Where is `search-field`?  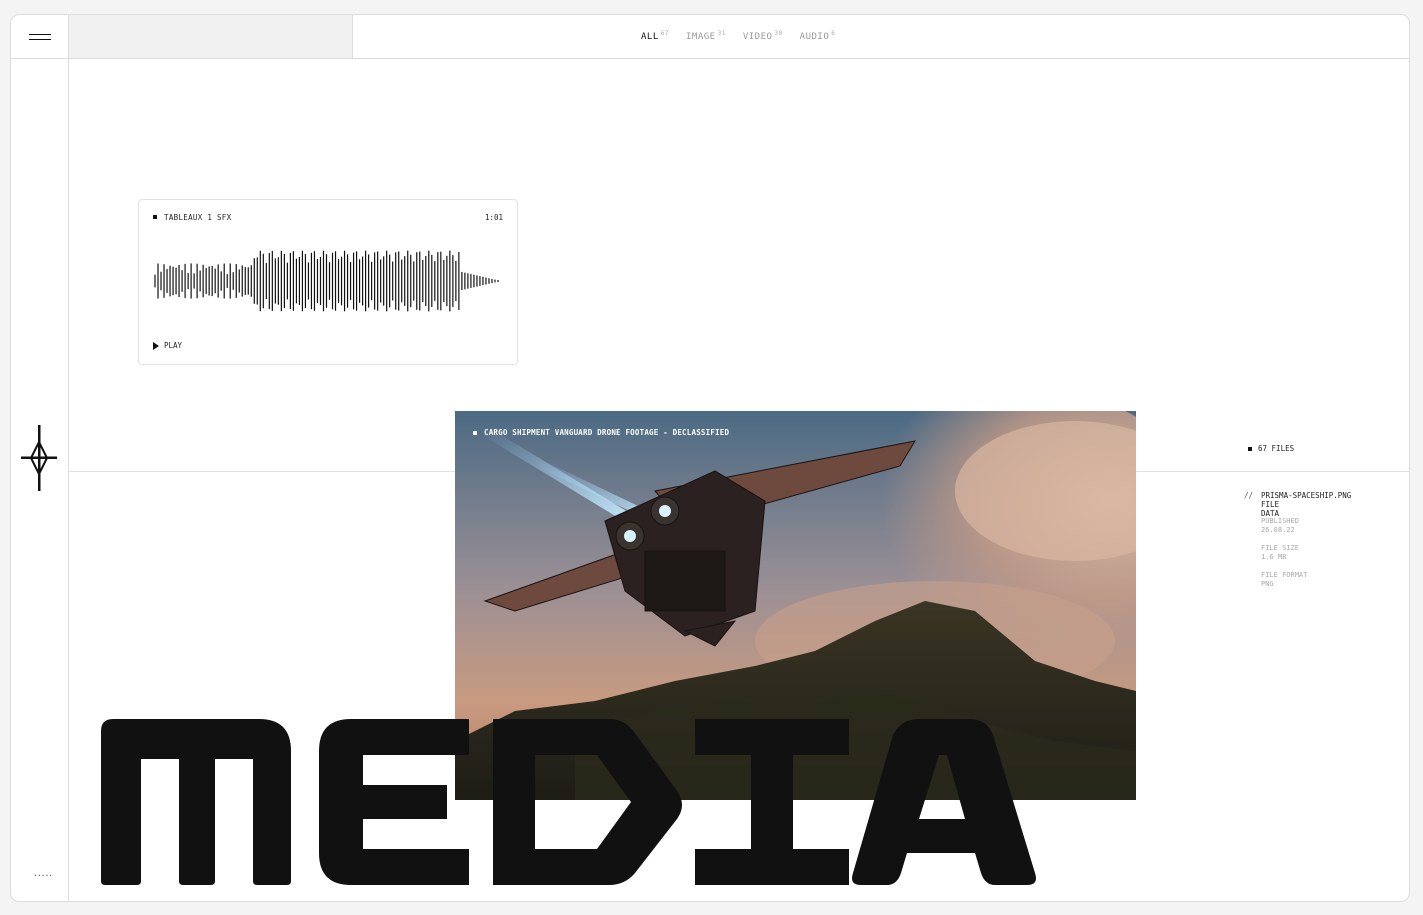
search-field is located at coordinates (211, 36).